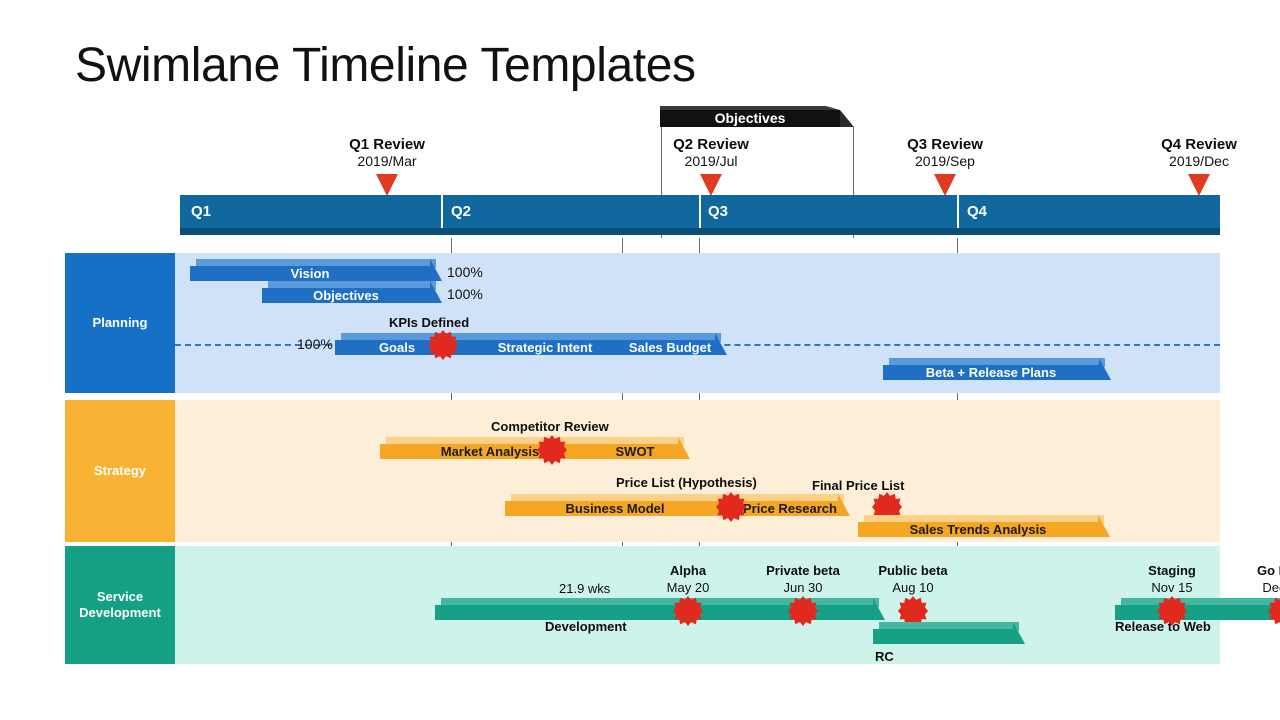 The width and height of the screenshot is (1280, 720). I want to click on swimlane-label-text: Planning, so click(120, 322).